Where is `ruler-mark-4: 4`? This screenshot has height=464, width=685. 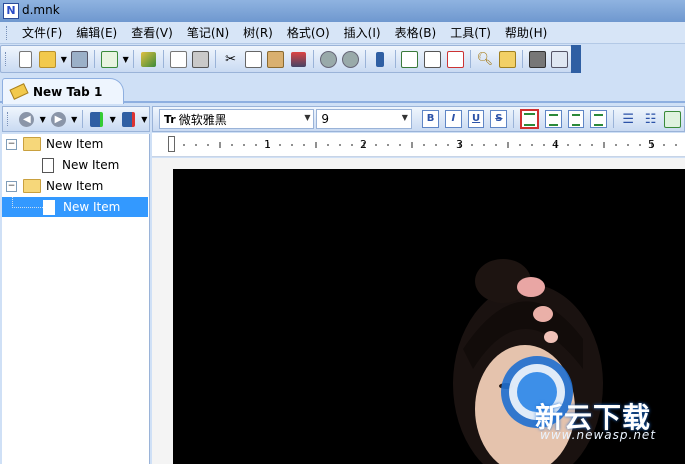 ruler-mark-4: 4 is located at coordinates (555, 144).